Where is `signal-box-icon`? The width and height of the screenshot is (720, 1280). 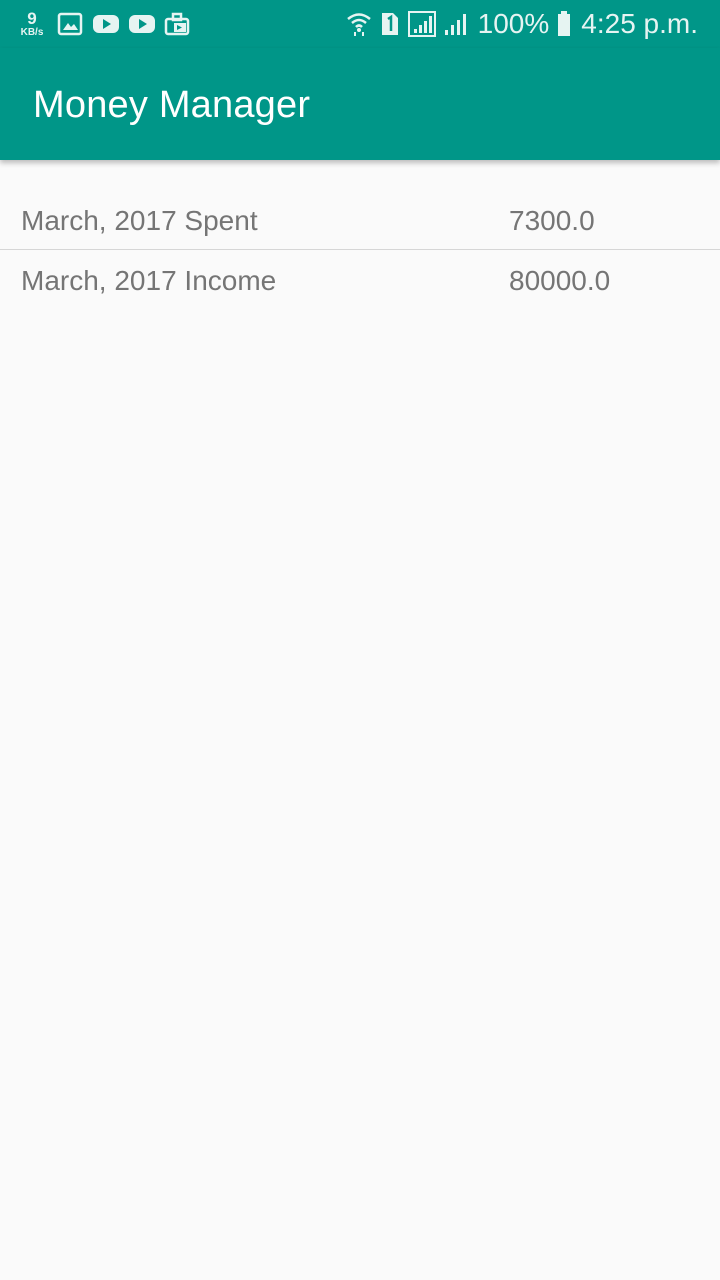
signal-box-icon is located at coordinates (421, 24).